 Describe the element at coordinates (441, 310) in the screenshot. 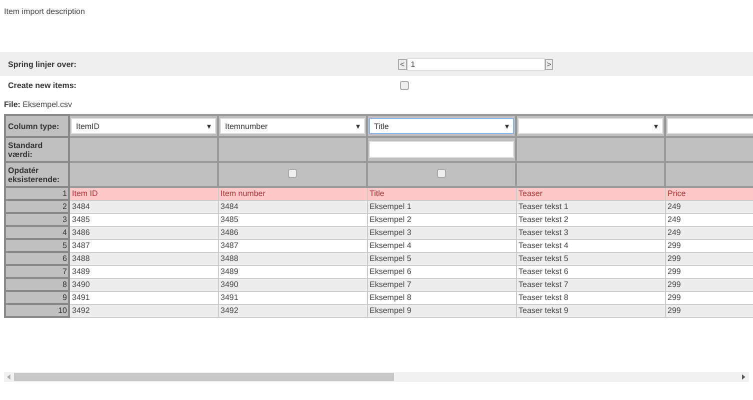

I see `table-cell: Eksempel 9` at that location.